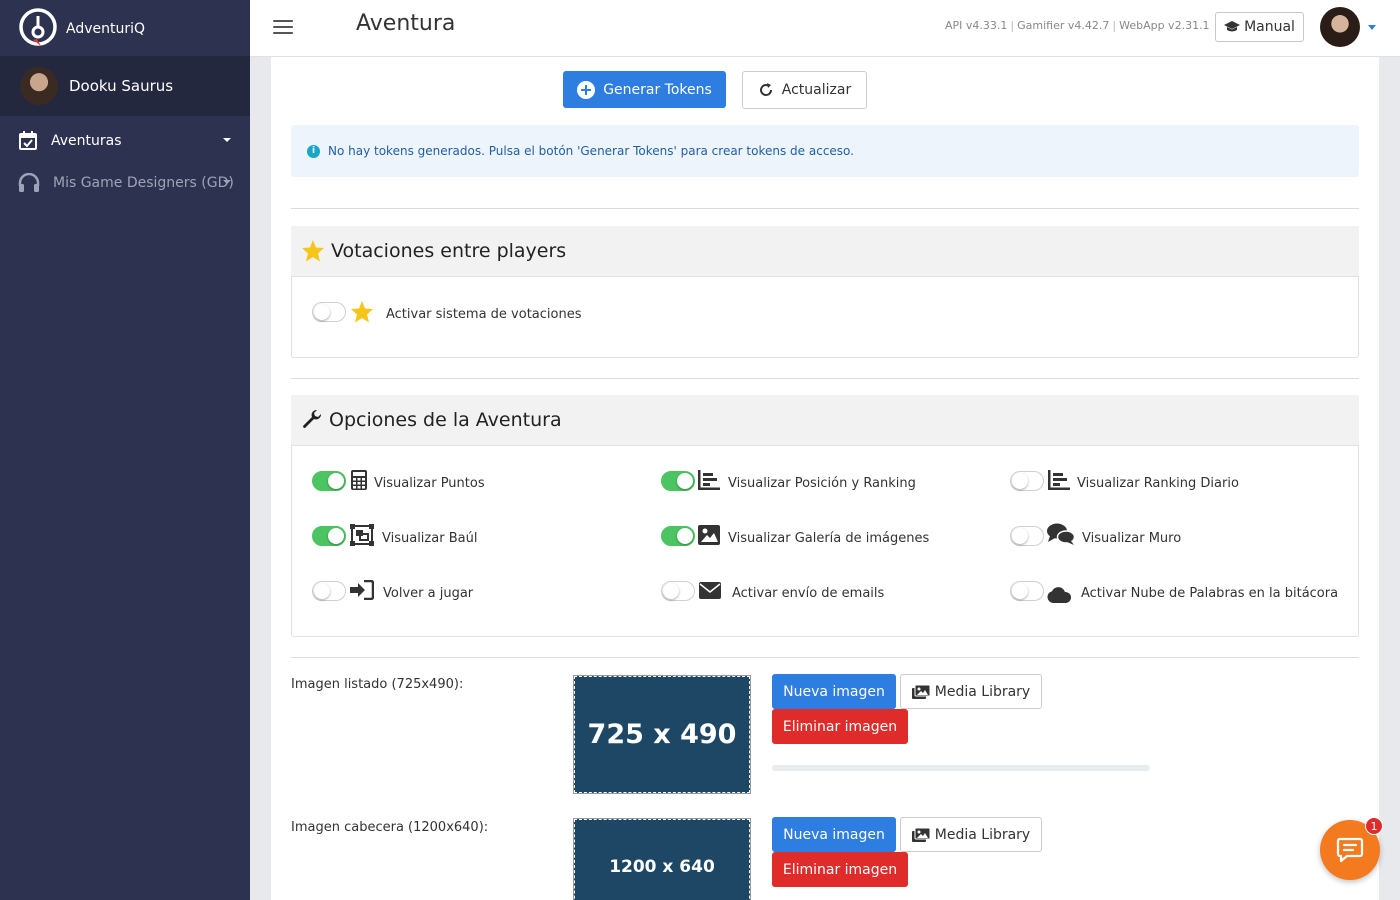 This screenshot has height=900, width=1400. What do you see at coordinates (1158, 483) in the screenshot?
I see `option-label: Visualizar Ranking Diario` at bounding box center [1158, 483].